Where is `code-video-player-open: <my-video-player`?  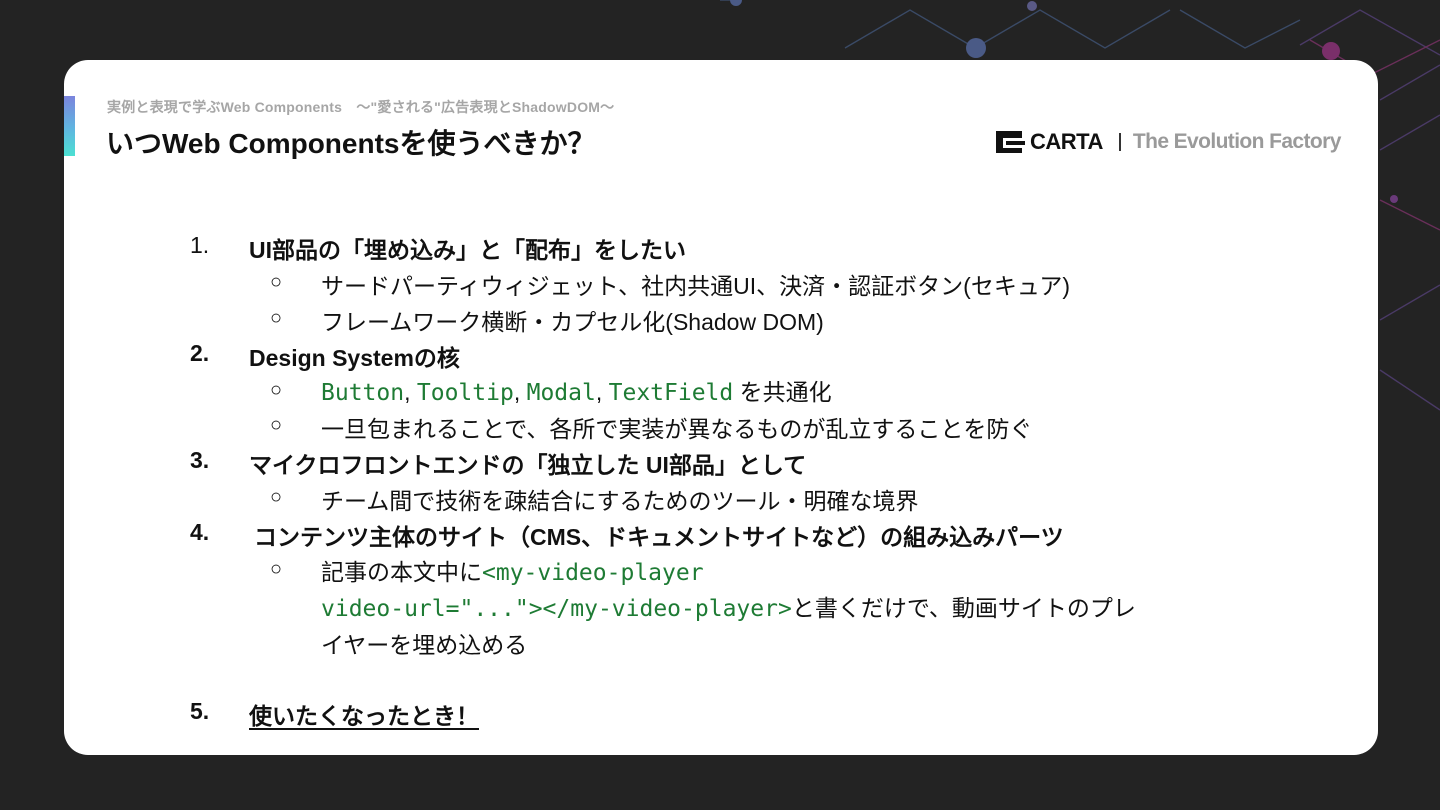
code-video-player-open: <my-video-player is located at coordinates (593, 573).